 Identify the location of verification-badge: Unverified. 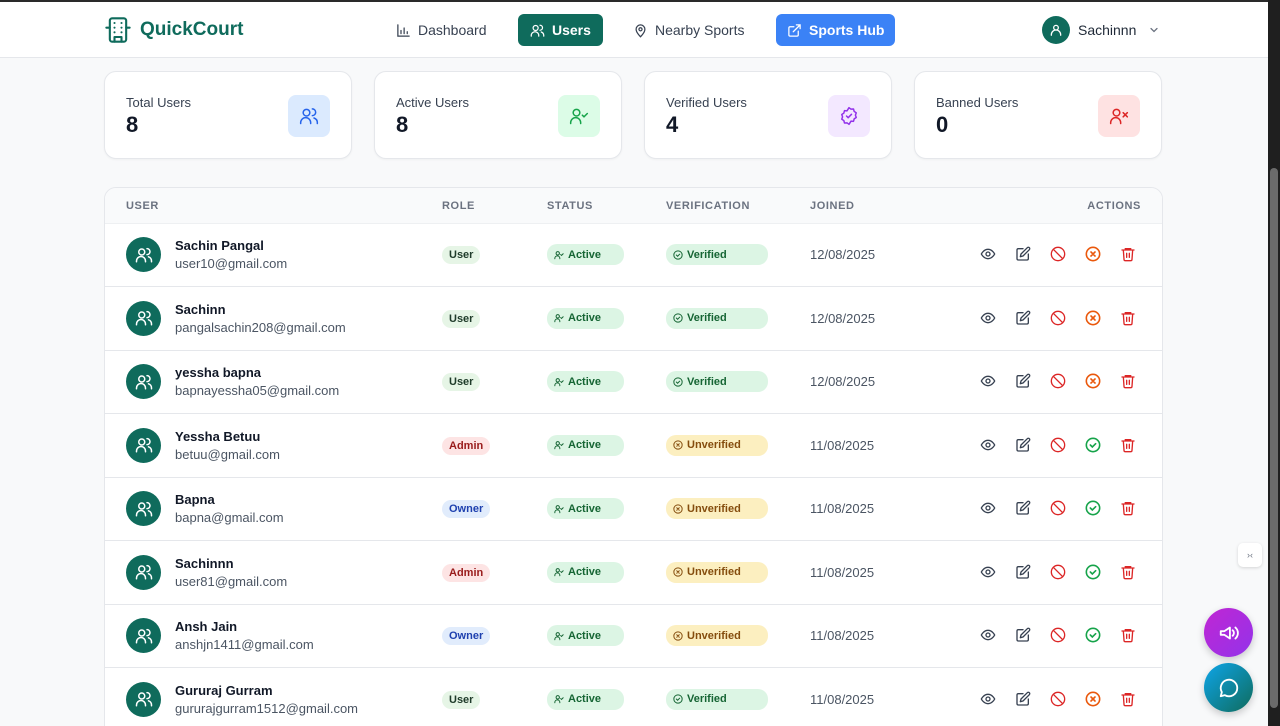
(717, 635).